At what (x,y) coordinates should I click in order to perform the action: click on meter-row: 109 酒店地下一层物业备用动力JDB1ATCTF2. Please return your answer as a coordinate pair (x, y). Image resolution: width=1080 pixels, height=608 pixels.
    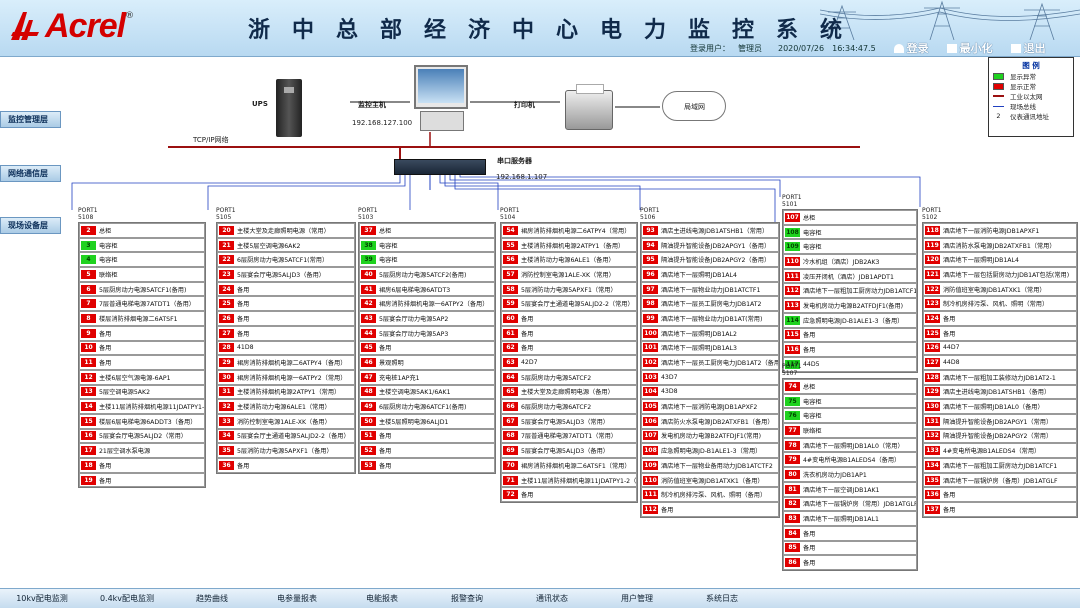
    Looking at the image, I should click on (710, 465).